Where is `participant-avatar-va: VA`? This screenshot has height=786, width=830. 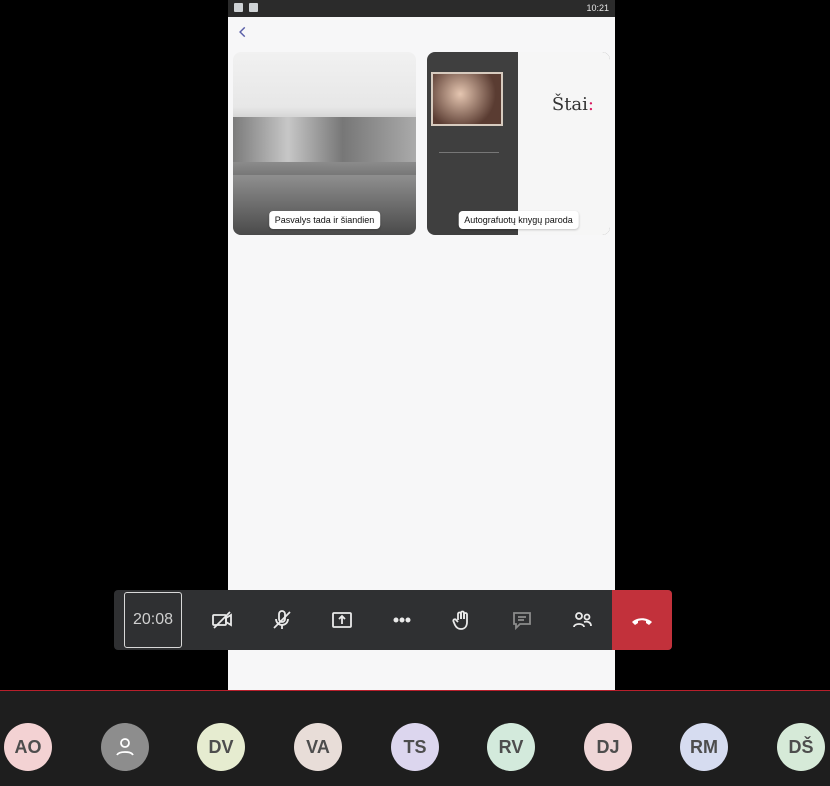
participant-avatar-va: VA is located at coordinates (318, 747).